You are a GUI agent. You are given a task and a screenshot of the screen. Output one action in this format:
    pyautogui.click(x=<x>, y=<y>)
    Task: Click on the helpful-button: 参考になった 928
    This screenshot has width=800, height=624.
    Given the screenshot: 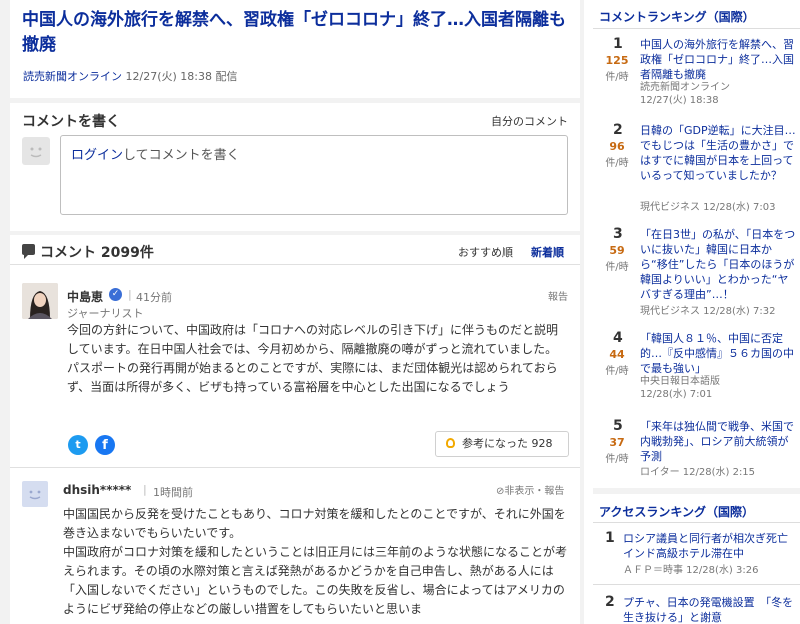 What is the action you would take?
    pyautogui.click(x=502, y=444)
    